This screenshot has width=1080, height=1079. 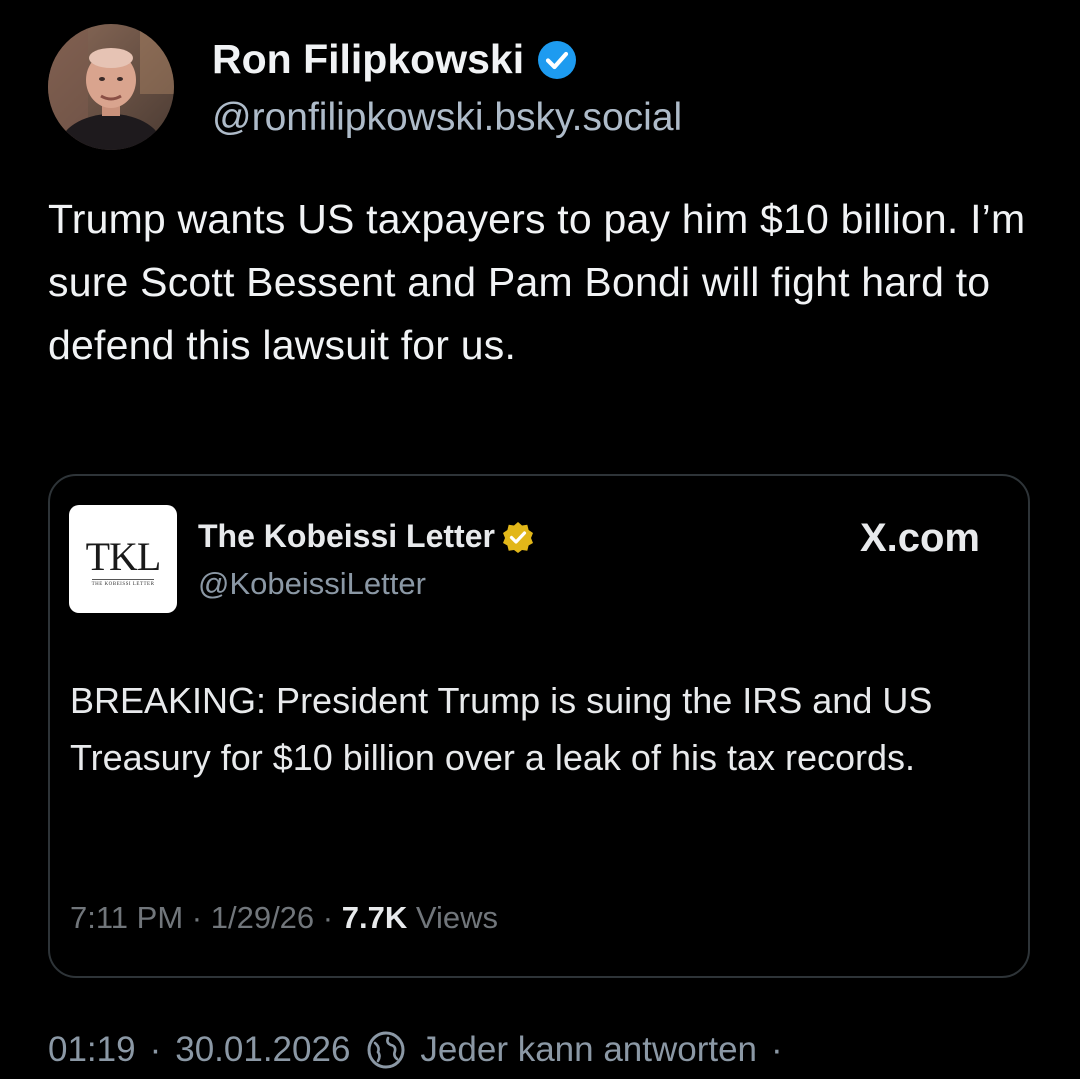 What do you see at coordinates (123, 556) in the screenshot?
I see `logo-main-text: TKL` at bounding box center [123, 556].